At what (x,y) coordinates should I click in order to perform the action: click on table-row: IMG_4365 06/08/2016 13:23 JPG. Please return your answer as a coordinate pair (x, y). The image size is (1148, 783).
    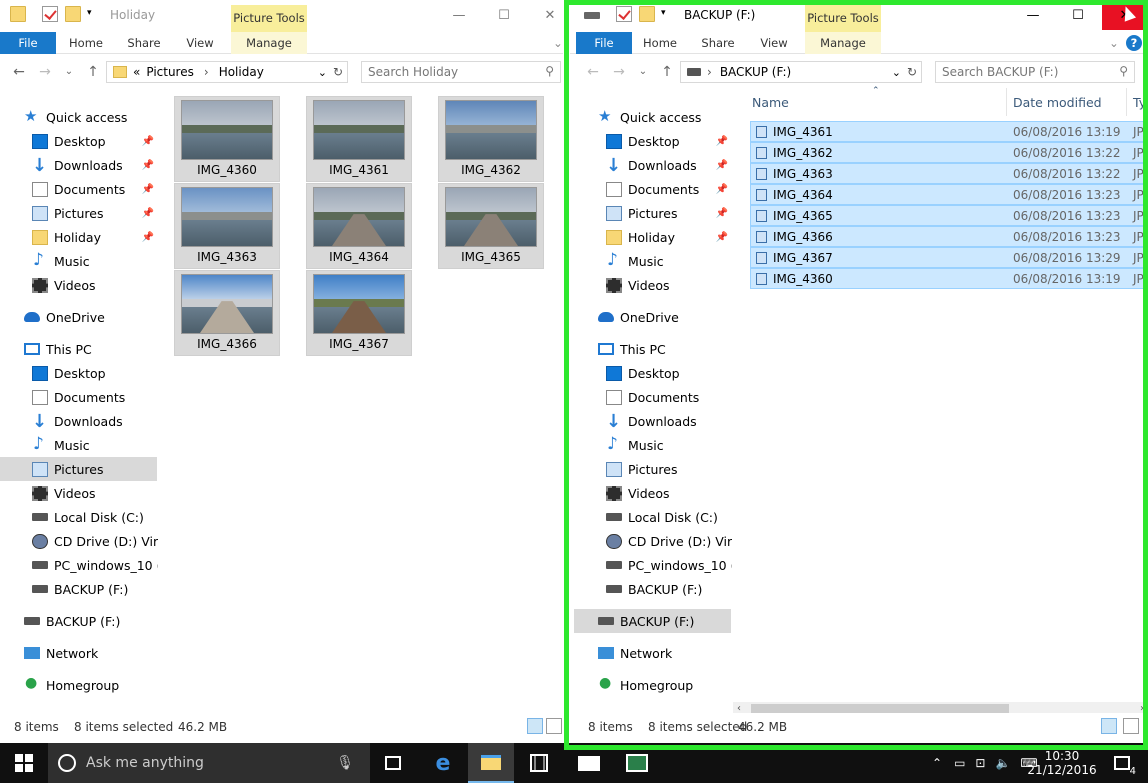
    Looking at the image, I should click on (949, 215).